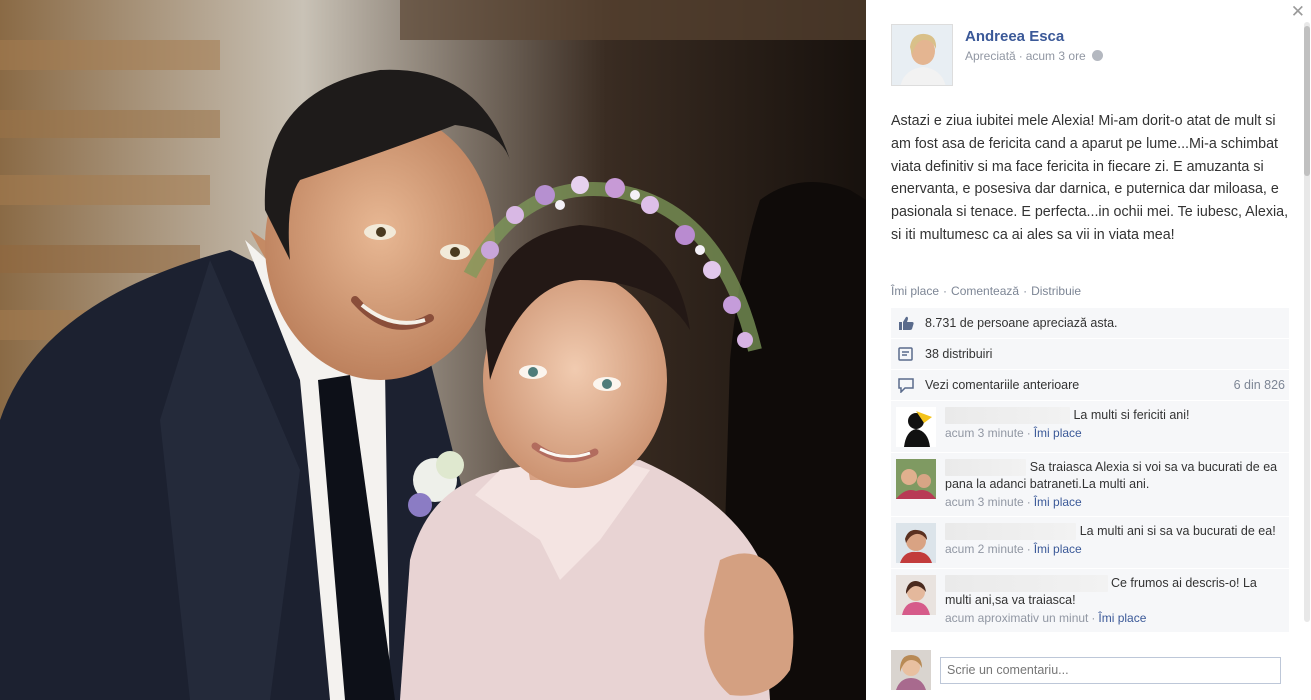 This screenshot has height=700, width=1311. I want to click on author-name: Andreea Esca, so click(1034, 36).